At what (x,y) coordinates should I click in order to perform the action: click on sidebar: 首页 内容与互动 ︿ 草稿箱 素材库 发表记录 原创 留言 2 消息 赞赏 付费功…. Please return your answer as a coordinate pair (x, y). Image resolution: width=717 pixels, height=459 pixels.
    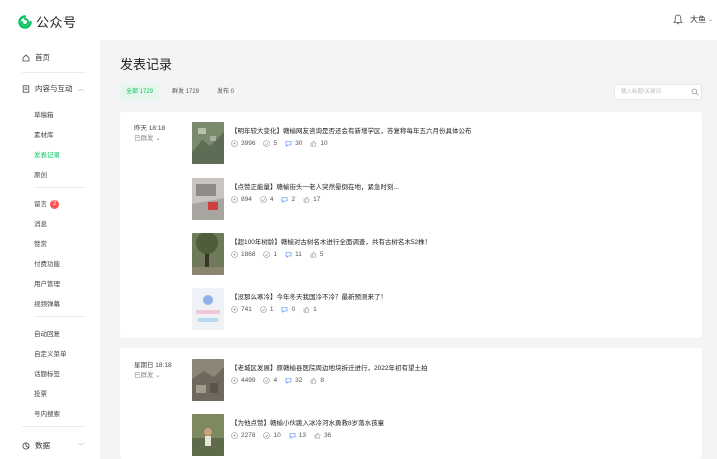
    Looking at the image, I should click on (50, 249).